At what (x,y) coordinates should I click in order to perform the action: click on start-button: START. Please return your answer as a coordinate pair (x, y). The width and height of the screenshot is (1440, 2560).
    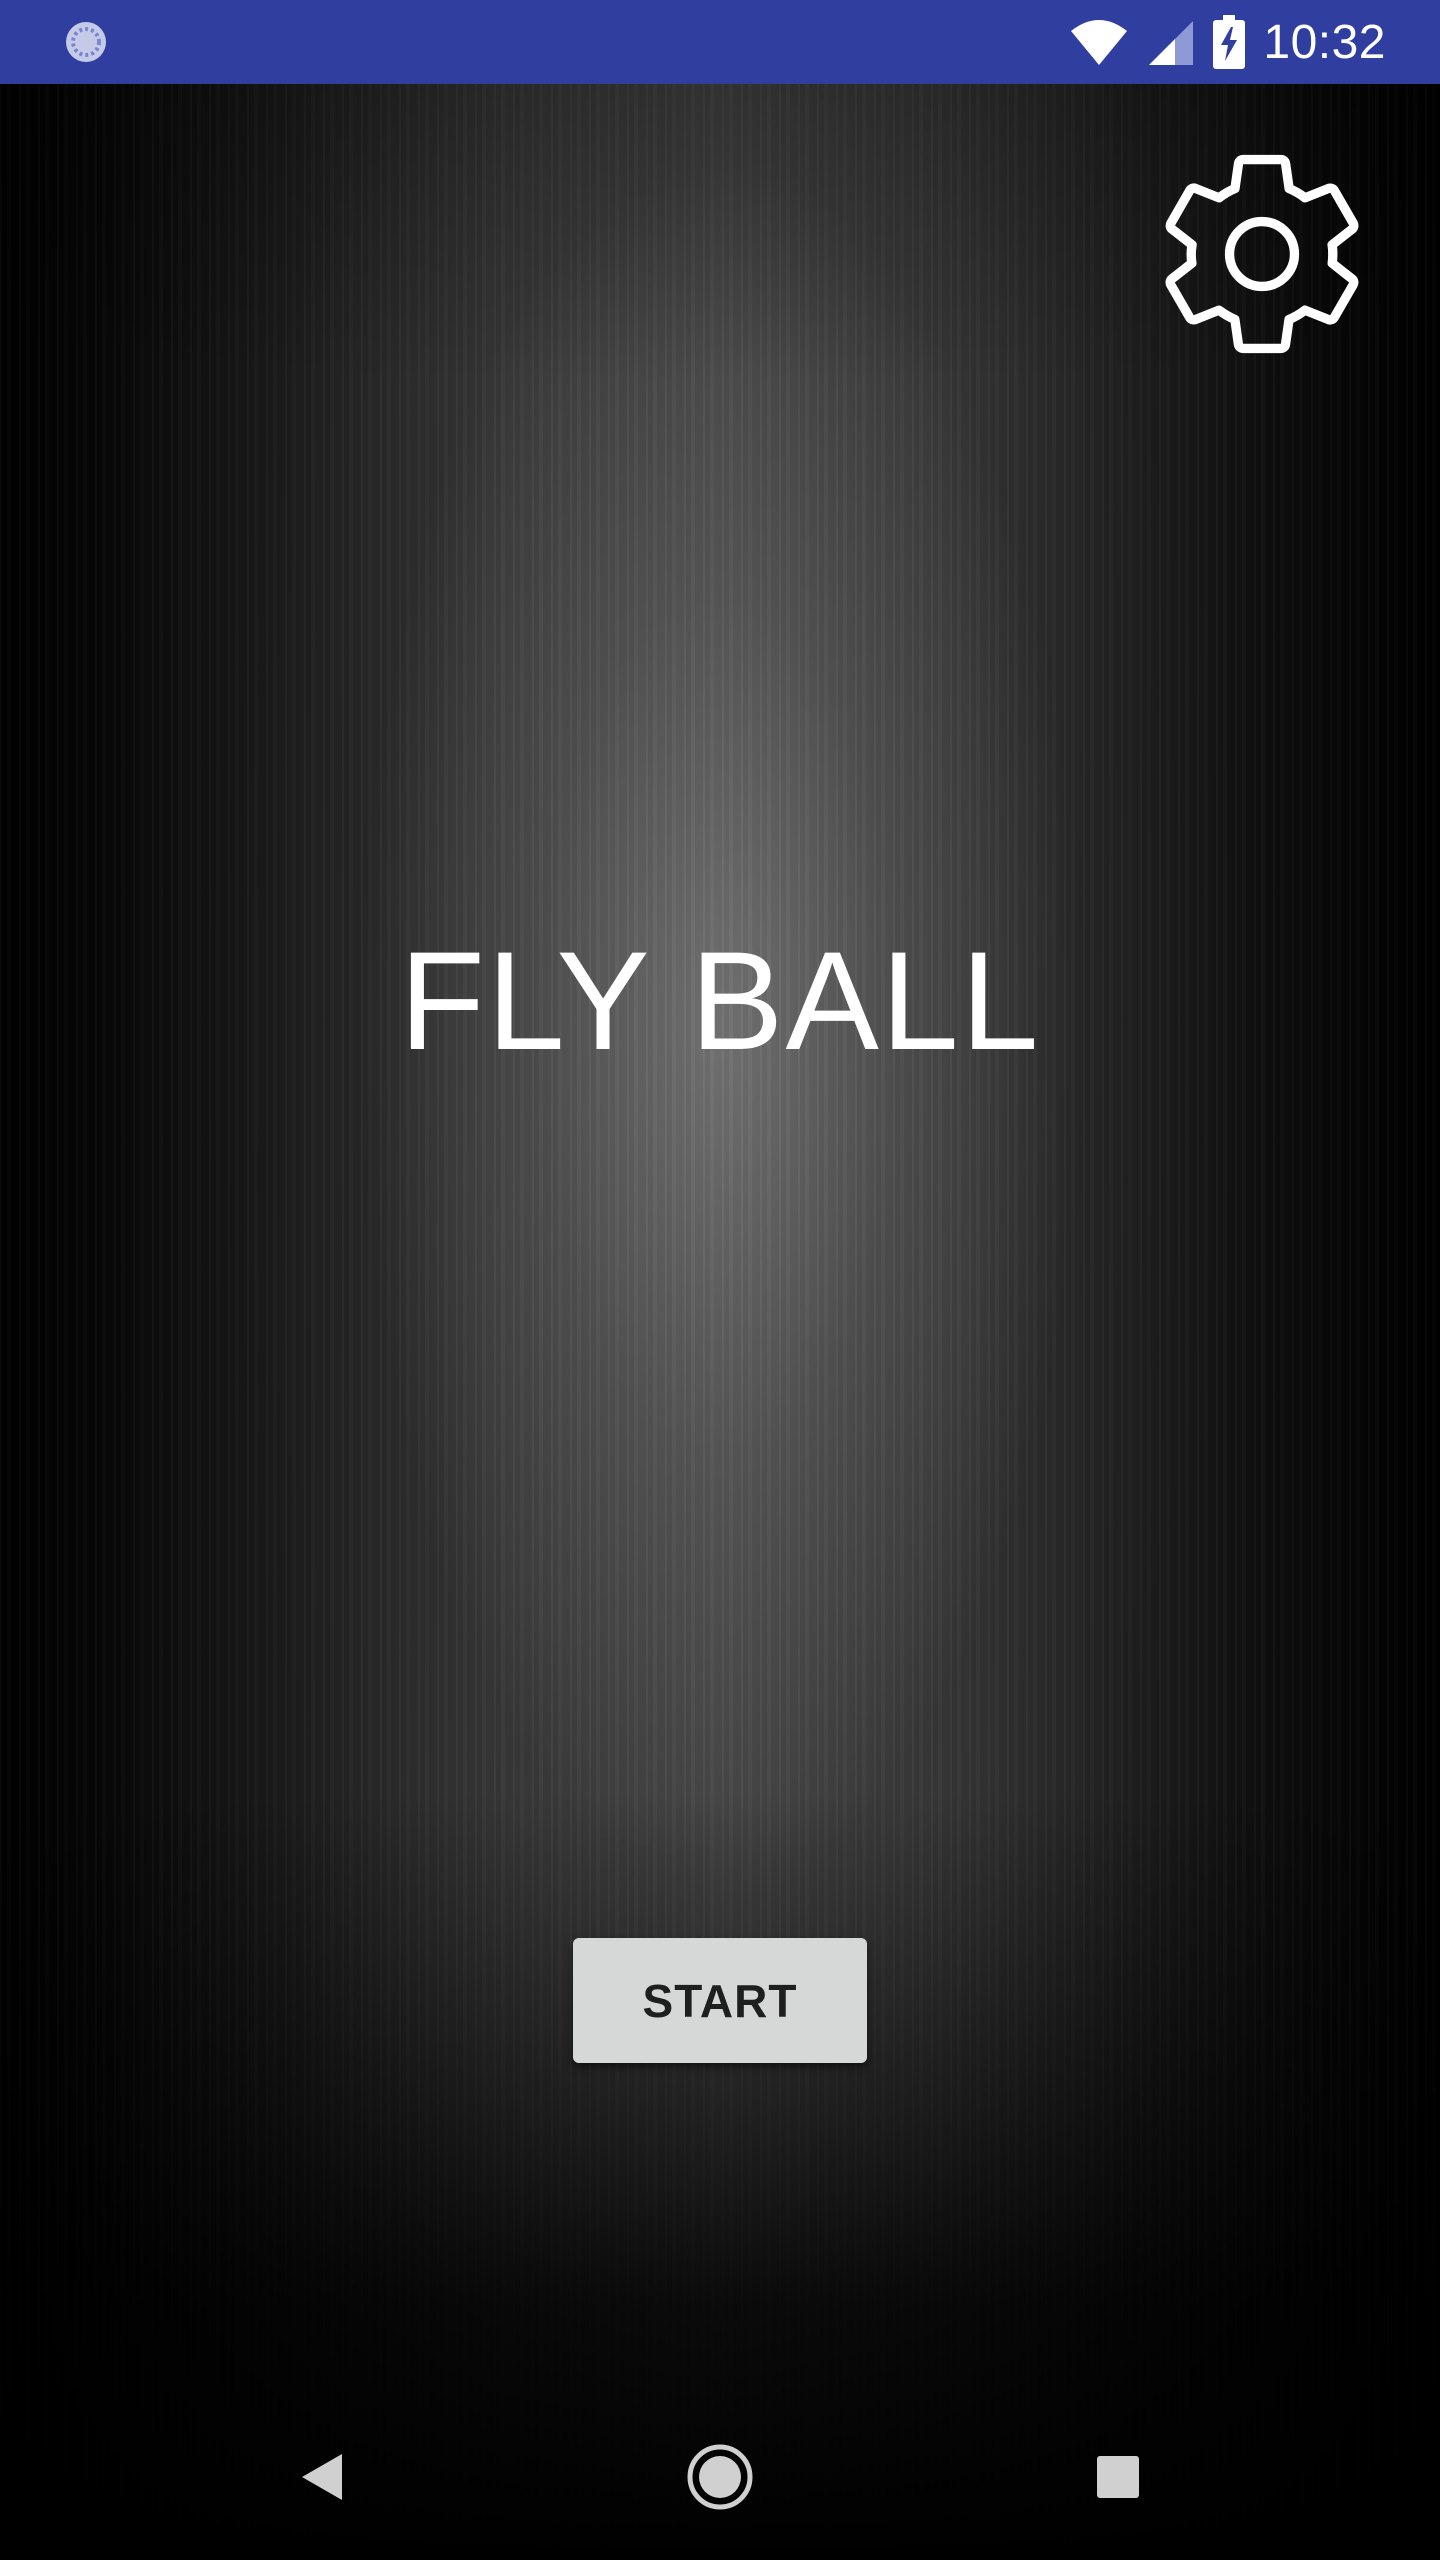
    Looking at the image, I should click on (720, 2000).